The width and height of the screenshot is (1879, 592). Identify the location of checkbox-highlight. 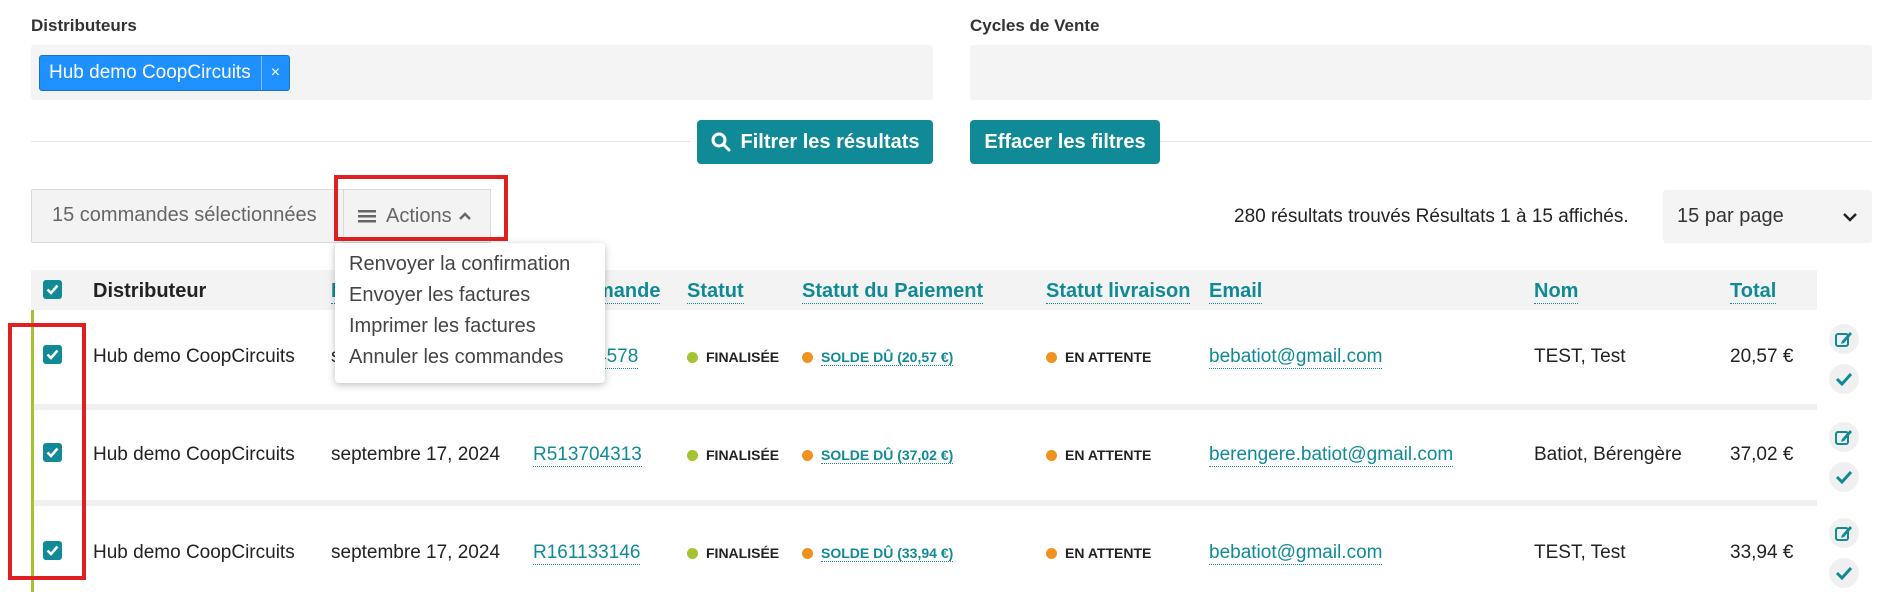
(47, 451).